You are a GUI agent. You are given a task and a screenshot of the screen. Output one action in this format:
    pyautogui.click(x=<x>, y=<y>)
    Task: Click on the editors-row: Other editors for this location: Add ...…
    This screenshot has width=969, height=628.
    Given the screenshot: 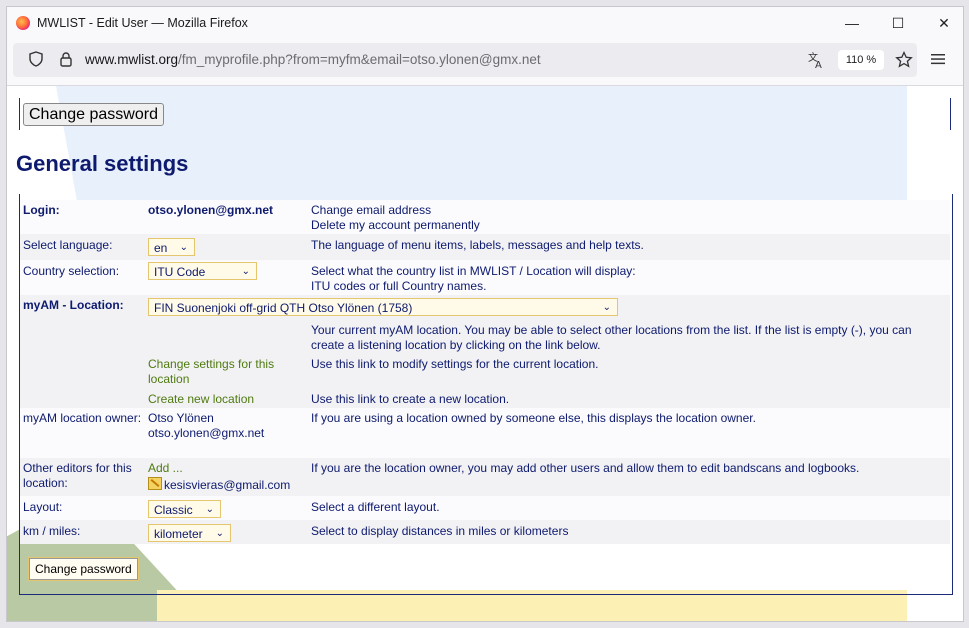 What is the action you would take?
    pyautogui.click(x=485, y=477)
    